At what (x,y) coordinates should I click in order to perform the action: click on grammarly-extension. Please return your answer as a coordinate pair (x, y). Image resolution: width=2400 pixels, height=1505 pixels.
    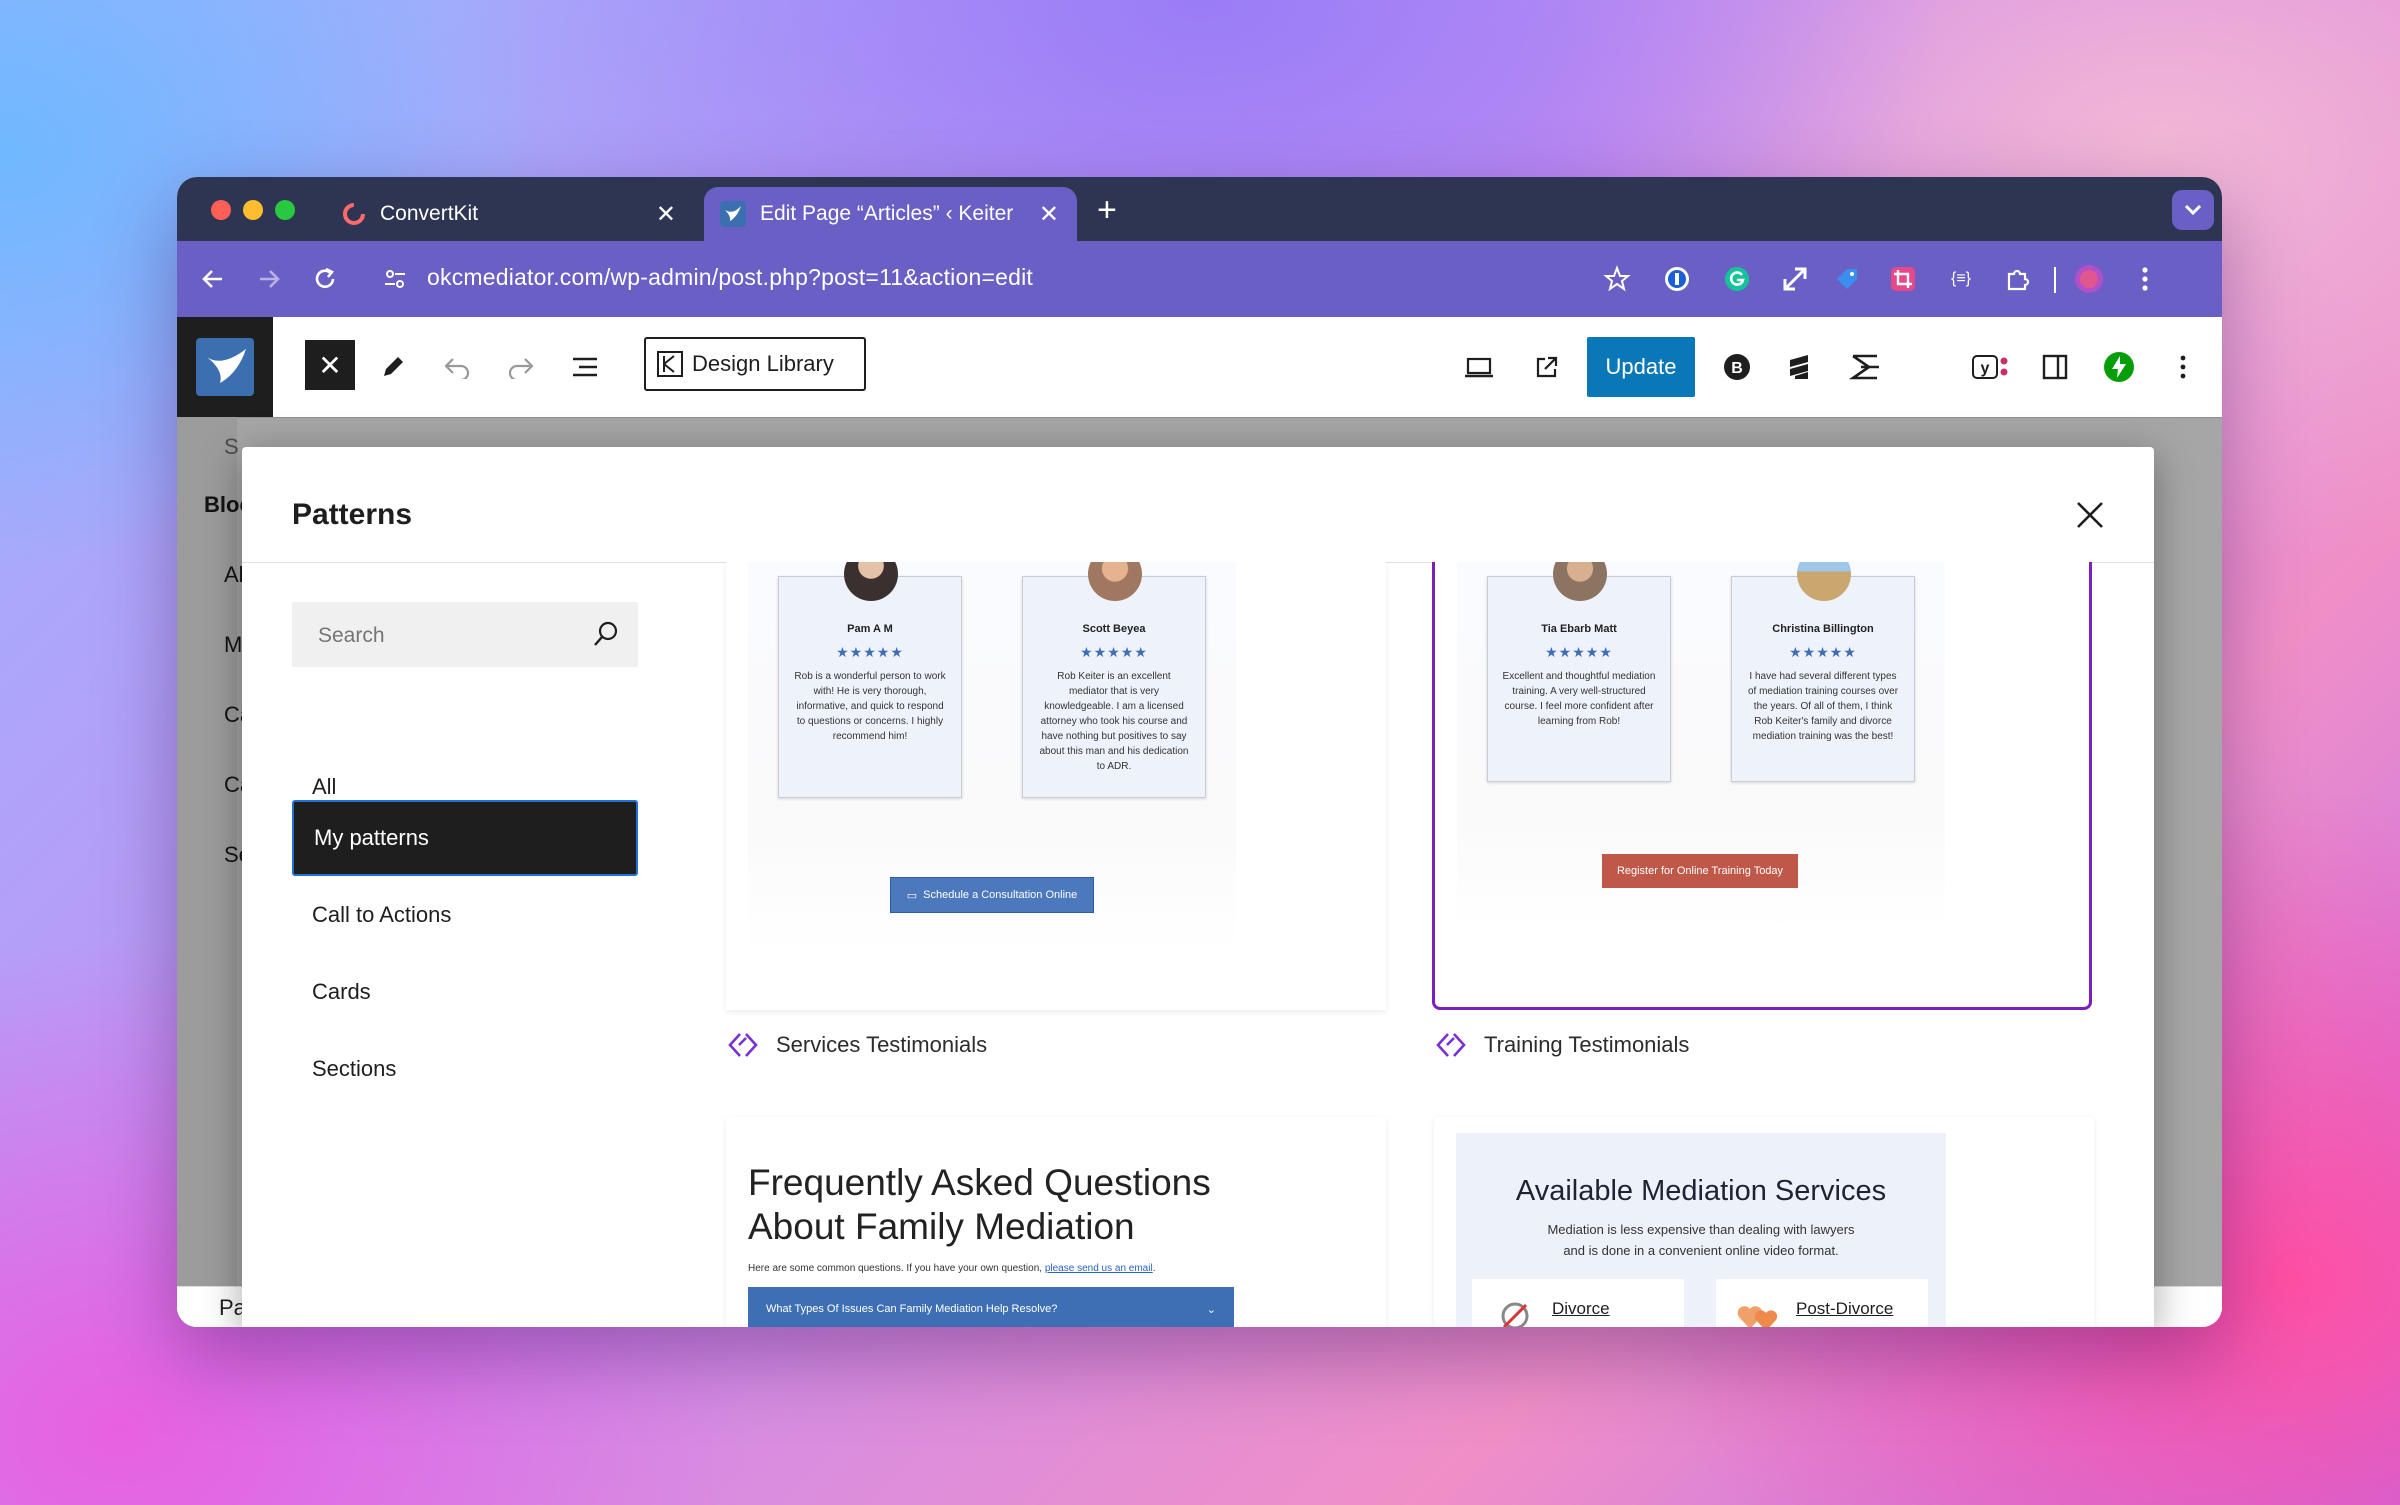
    Looking at the image, I should click on (1737, 279).